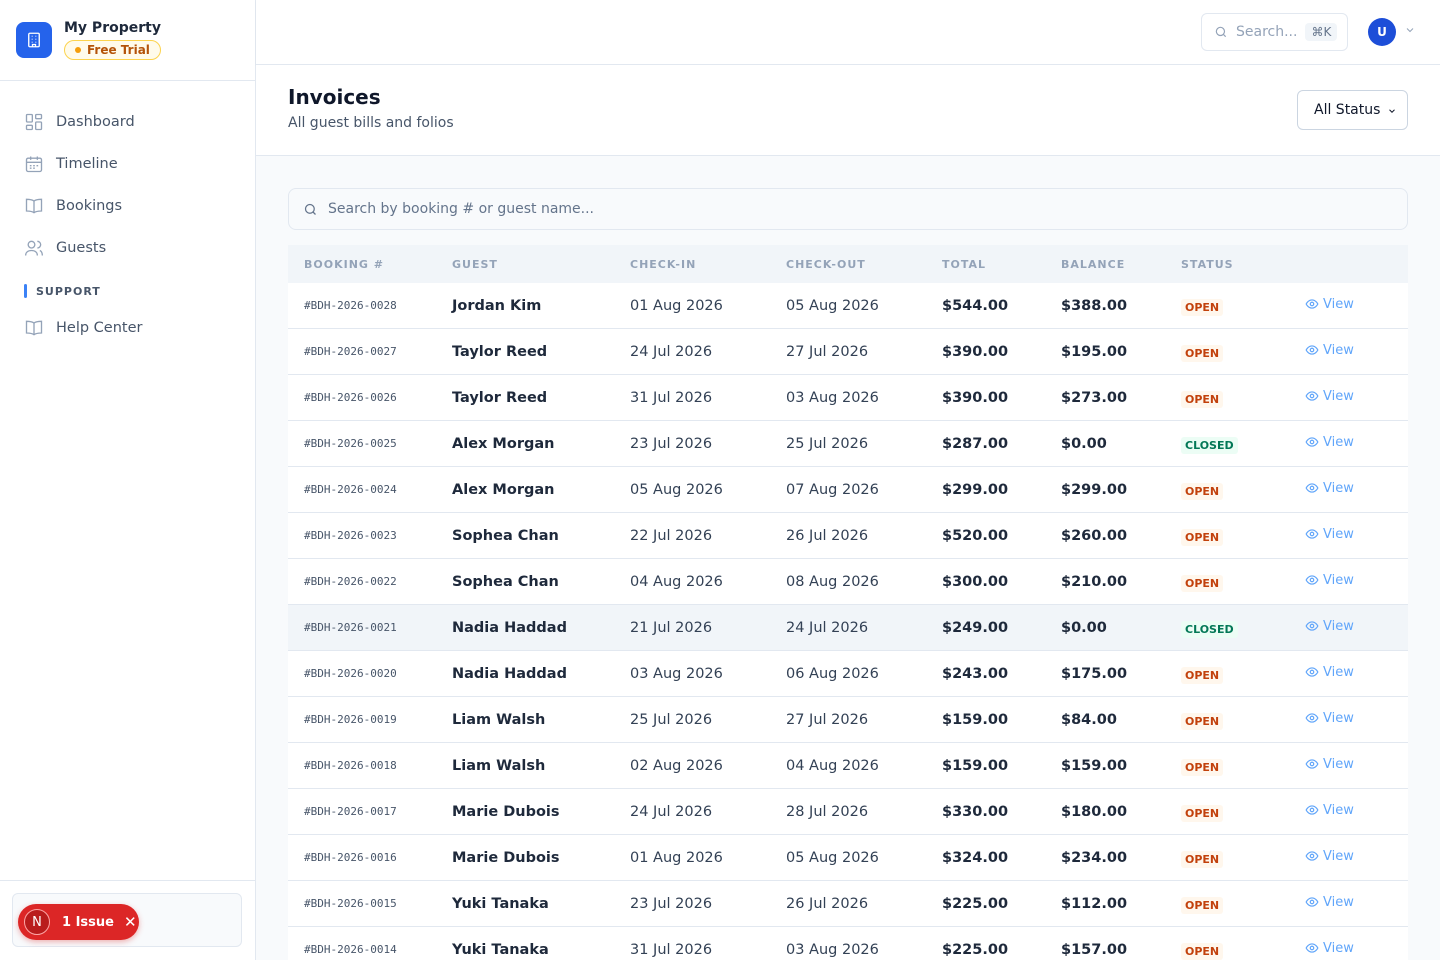  Describe the element at coordinates (34, 328) in the screenshot. I see `book-icon` at that location.